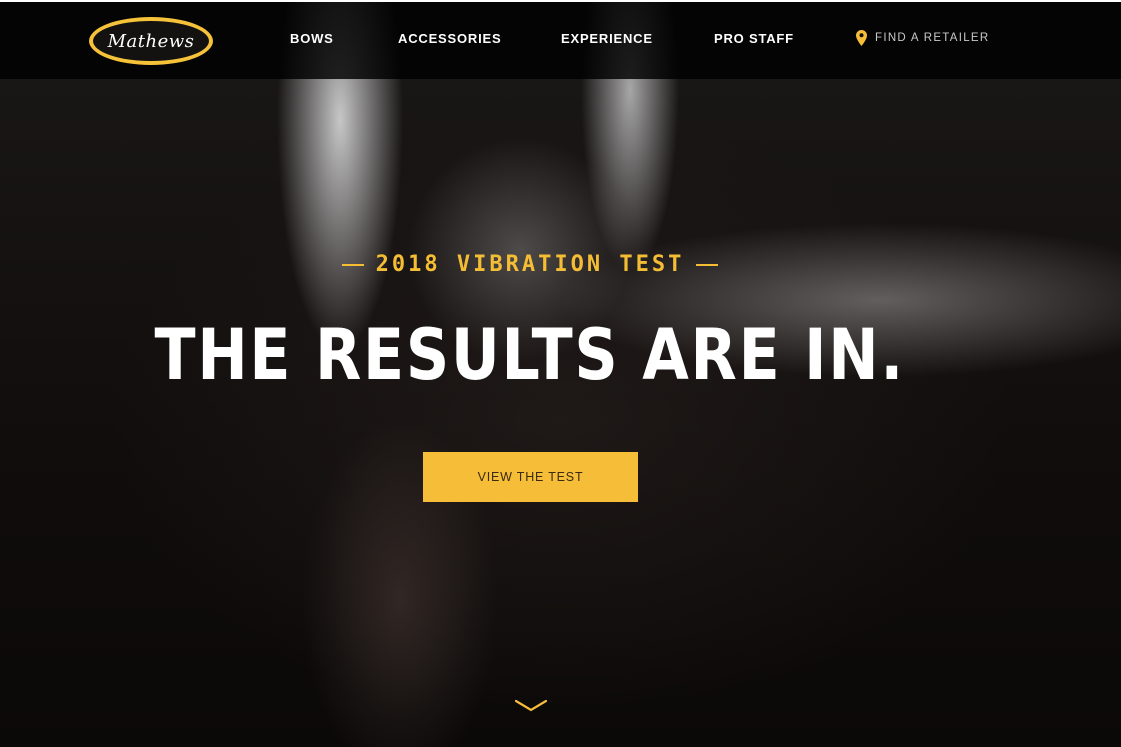  I want to click on logo-wordmark: Mathews, so click(151, 41).